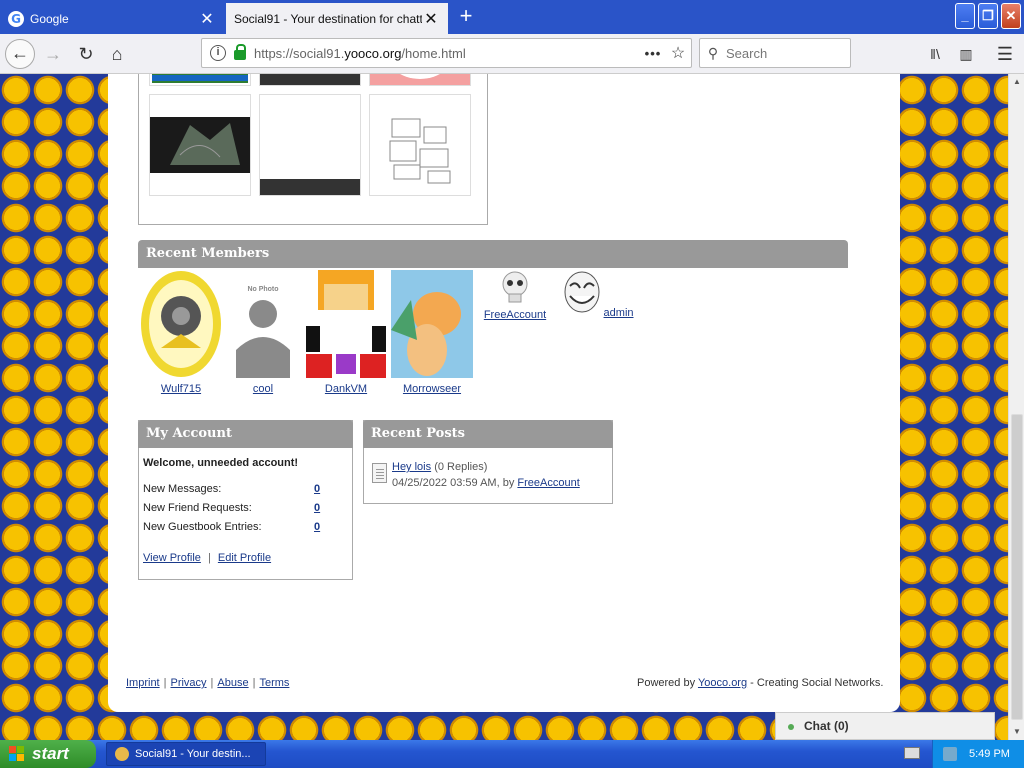  Describe the element at coordinates (512, 754) in the screenshot. I see `taskbar: start Social91 - Your destin... 5:49 PM` at that location.